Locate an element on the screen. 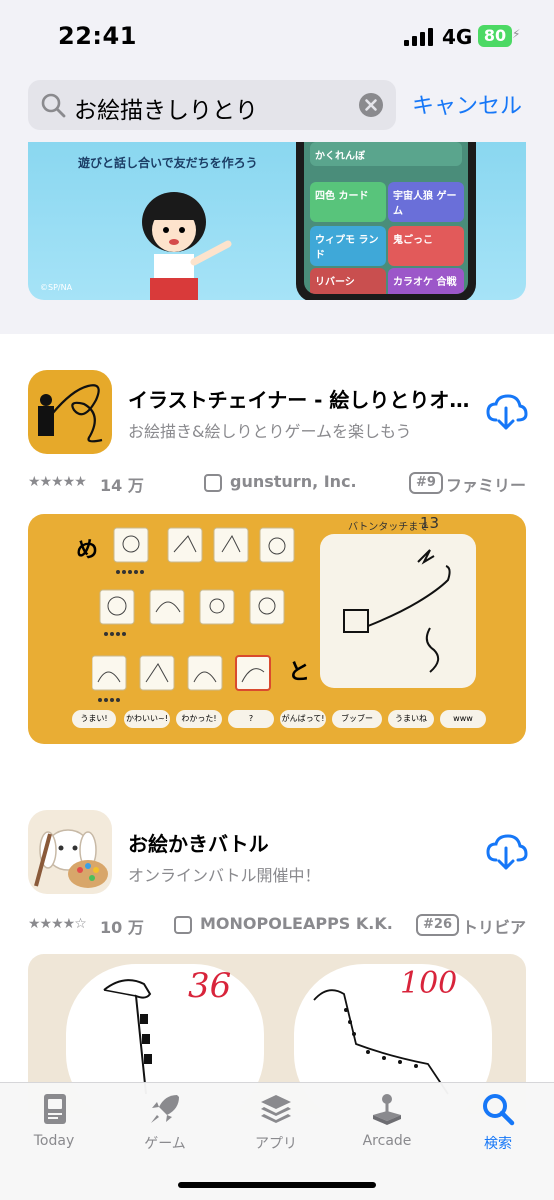 This screenshot has width=554, height=1200. app-meta-row: ★★★★★ 14 万 gunsturn, Inc. #9 ファミリー is located at coordinates (277, 485).